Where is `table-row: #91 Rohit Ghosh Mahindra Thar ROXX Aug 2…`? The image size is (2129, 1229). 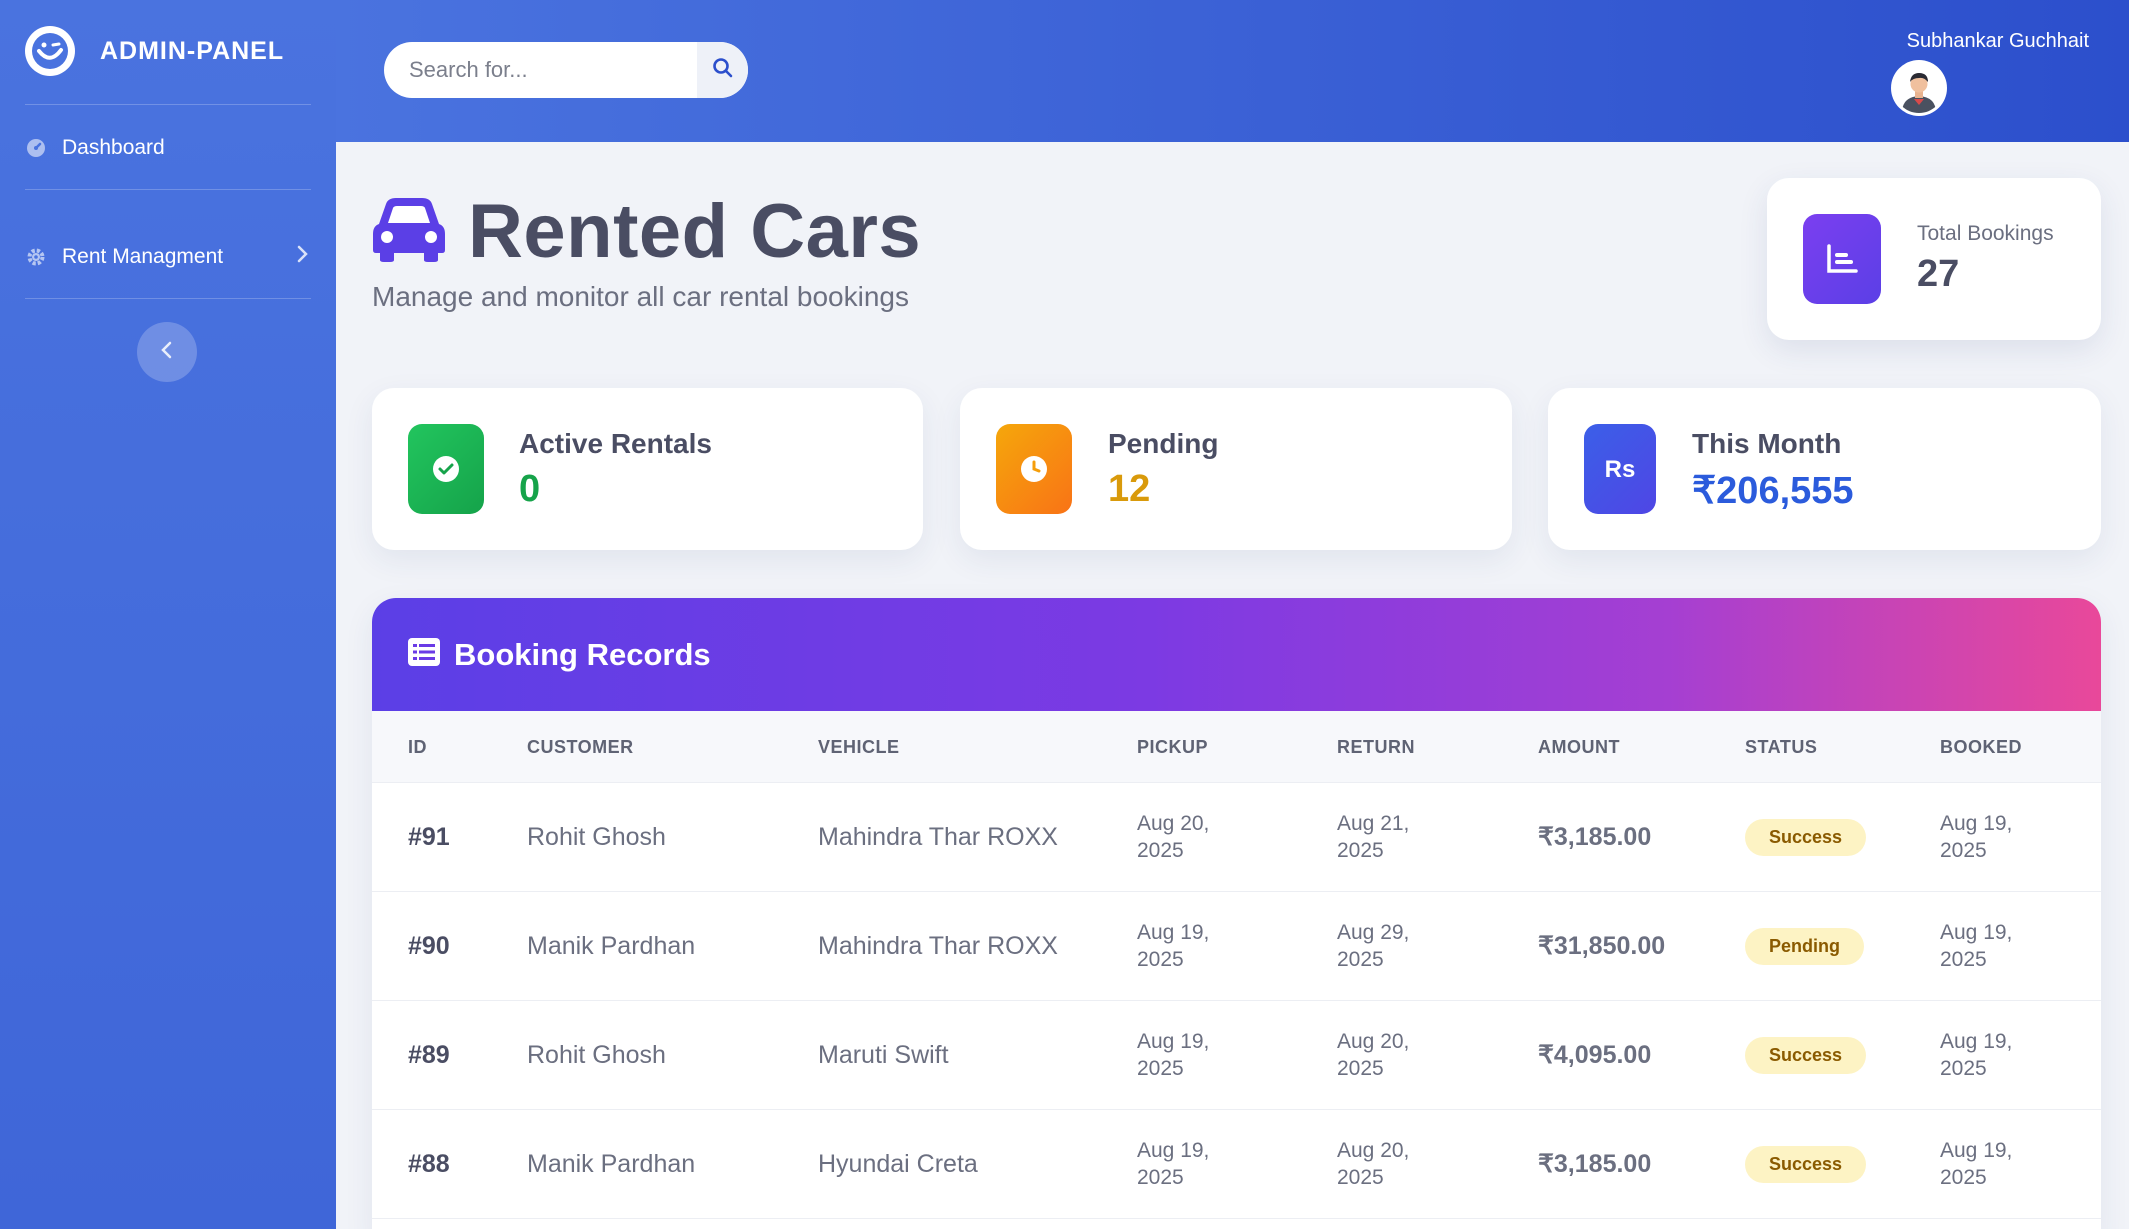
table-row: #91 Rohit Ghosh Mahindra Thar ROXX Aug 2… is located at coordinates (1236, 837).